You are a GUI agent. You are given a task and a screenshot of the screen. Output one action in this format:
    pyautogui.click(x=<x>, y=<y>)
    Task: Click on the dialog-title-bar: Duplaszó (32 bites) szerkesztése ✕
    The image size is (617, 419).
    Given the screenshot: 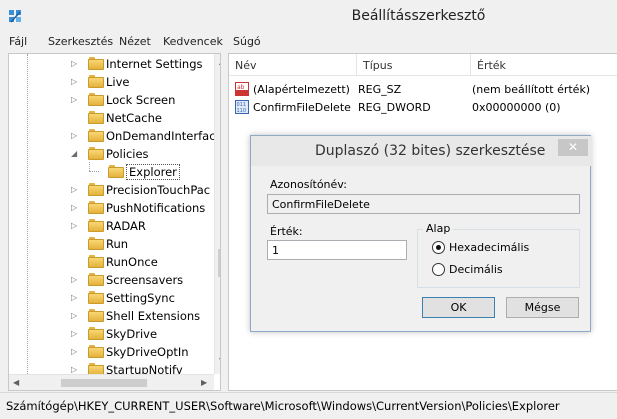 What is the action you would take?
    pyautogui.click(x=421, y=151)
    